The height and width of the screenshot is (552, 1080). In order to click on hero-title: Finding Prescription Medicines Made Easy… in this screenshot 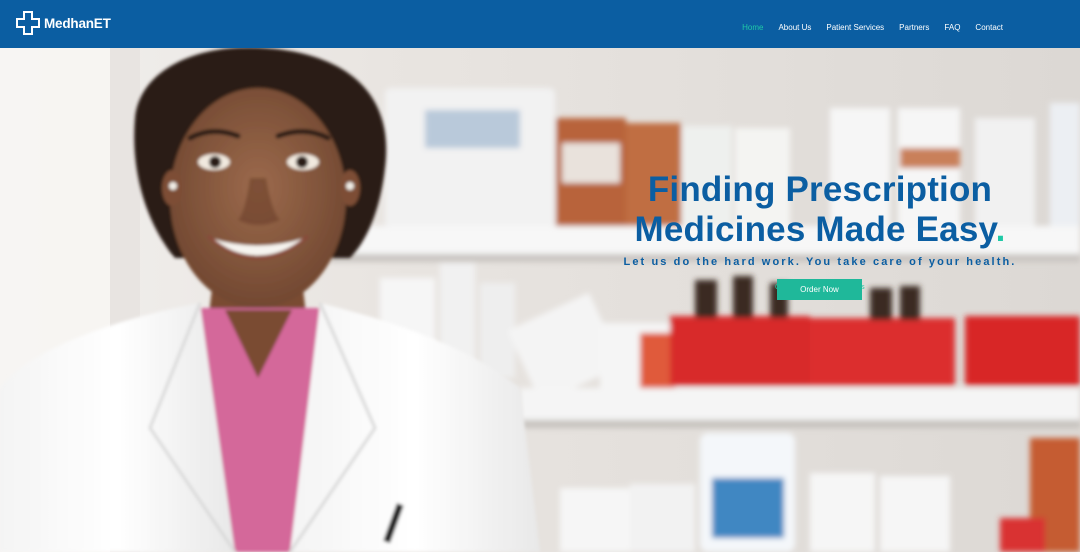, I will do `click(820, 210)`.